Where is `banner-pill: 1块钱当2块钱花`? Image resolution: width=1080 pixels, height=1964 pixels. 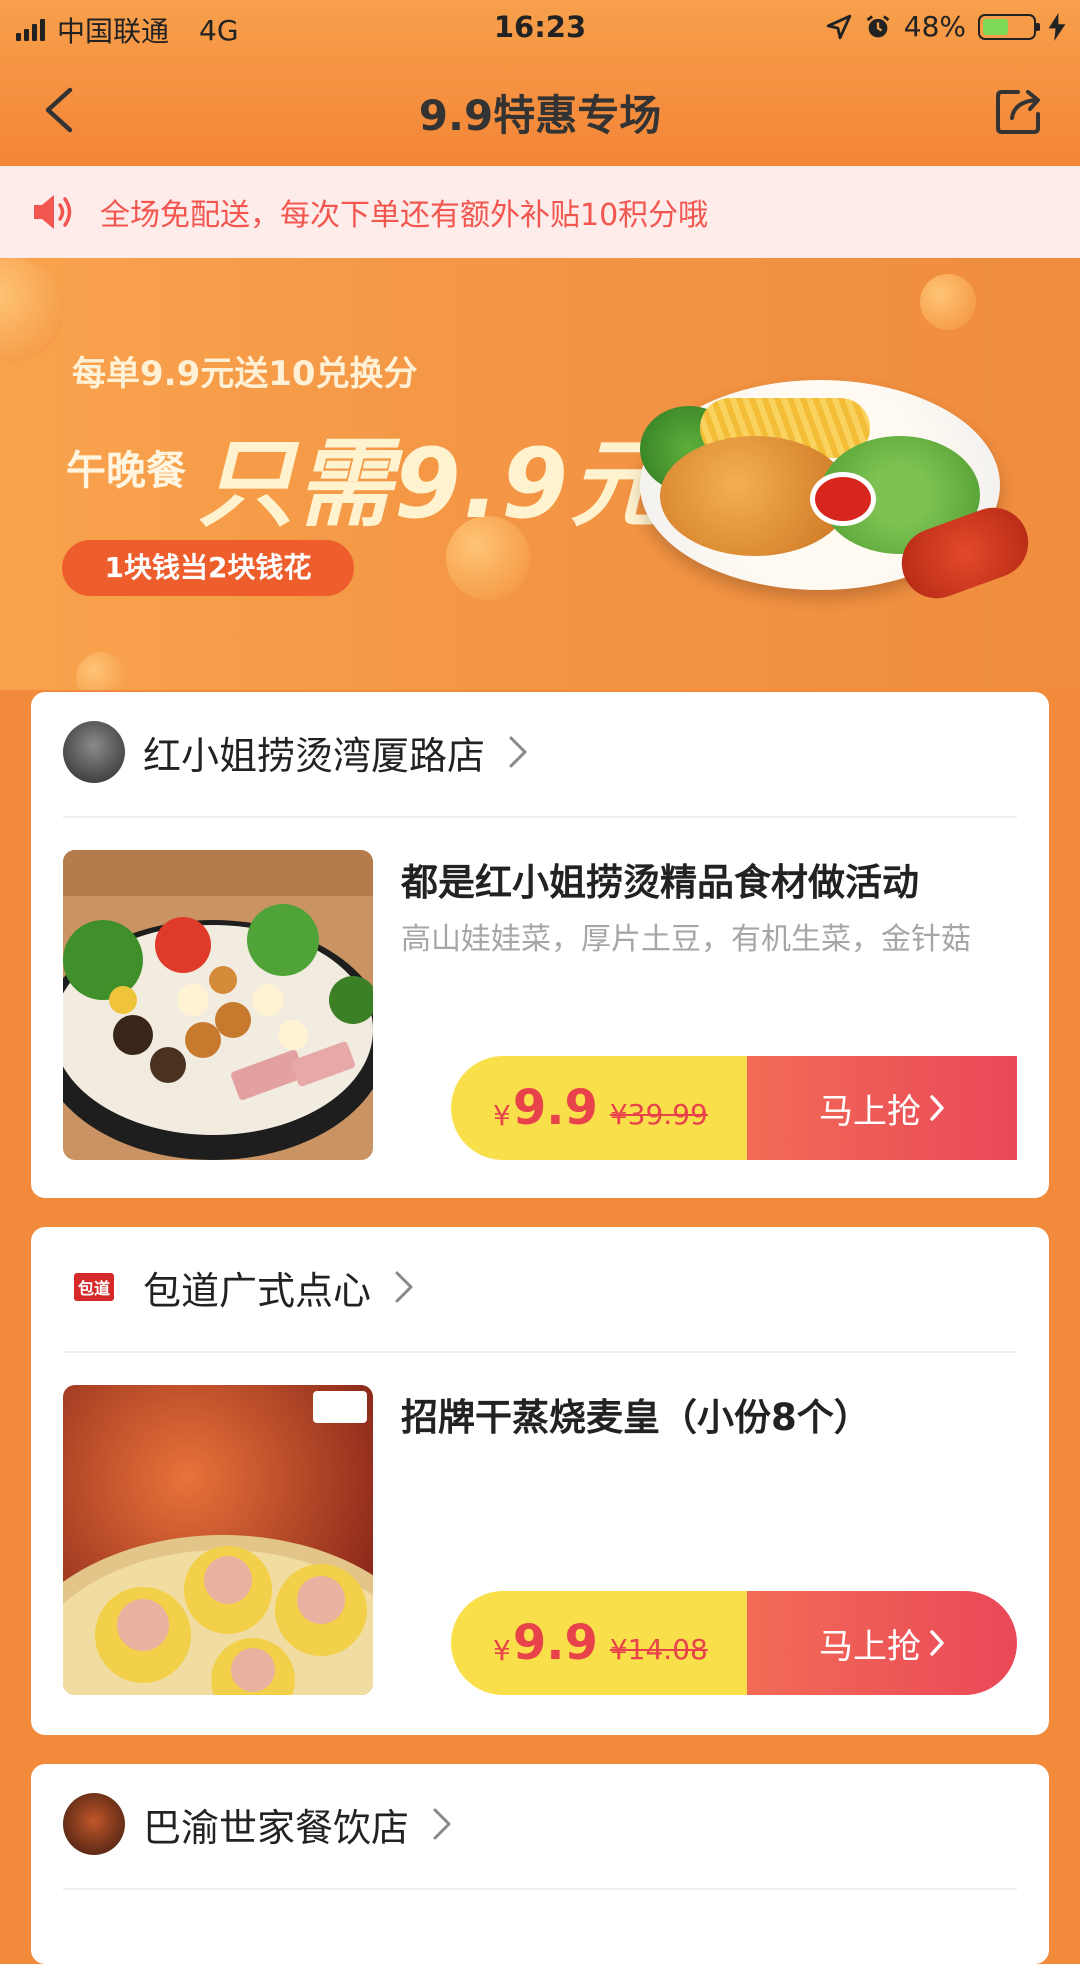 banner-pill: 1块钱当2块钱花 is located at coordinates (208, 568).